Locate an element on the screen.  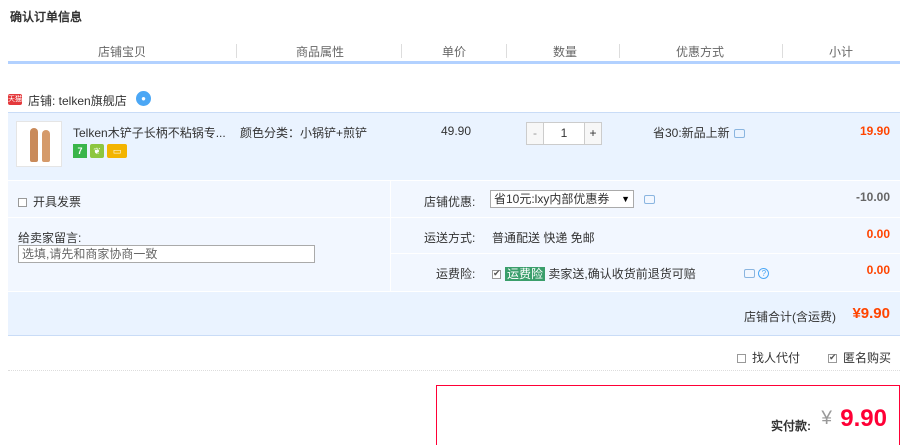
shipping-method: 普通配送 快递 免邮 is located at coordinates (543, 238).